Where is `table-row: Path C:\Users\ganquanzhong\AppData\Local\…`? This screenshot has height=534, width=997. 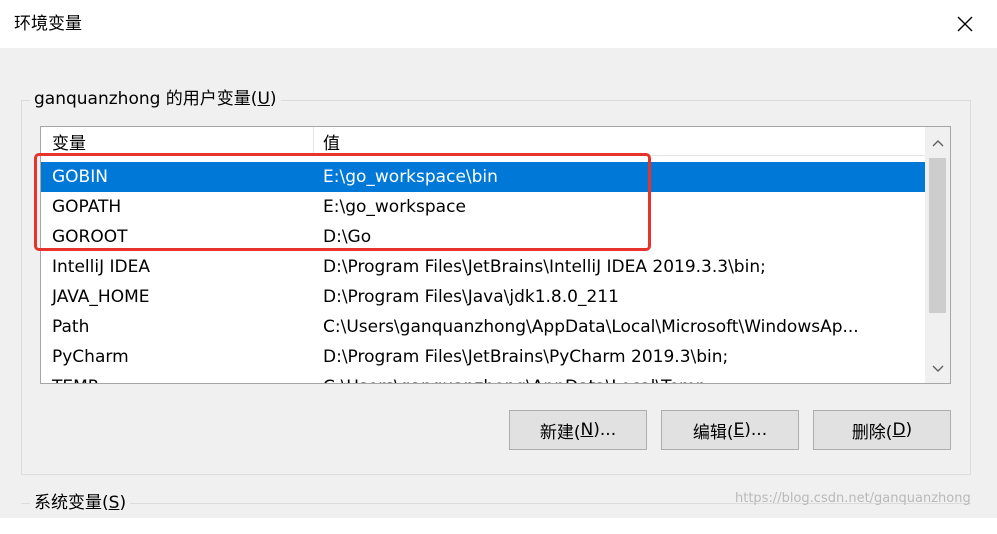
table-row: Path C:\Users\ganquanzhong\AppData\Local\… is located at coordinates (483, 327).